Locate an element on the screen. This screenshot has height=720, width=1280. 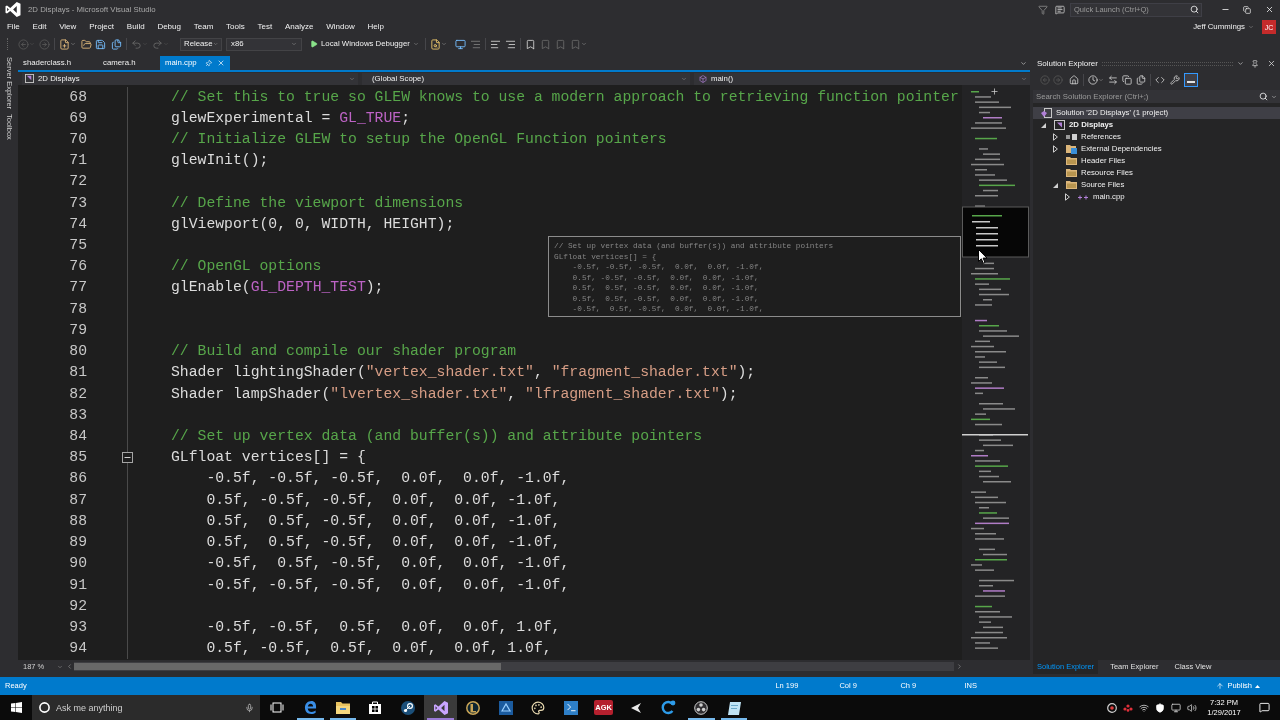
menu-item: Team is located at coordinates (203, 27).